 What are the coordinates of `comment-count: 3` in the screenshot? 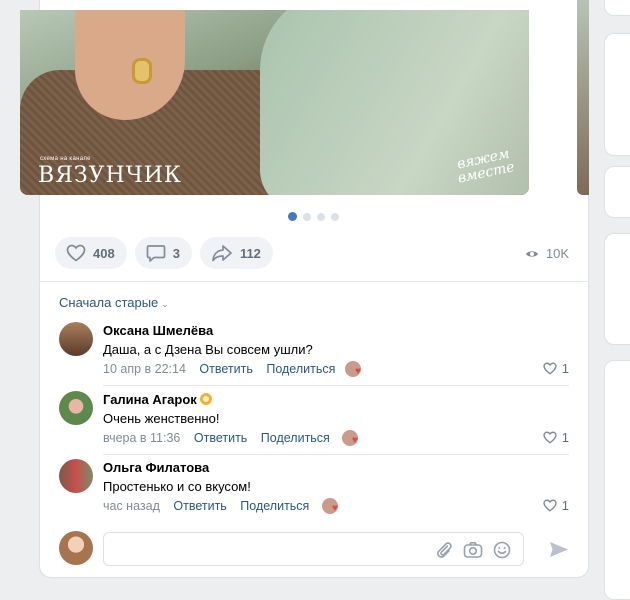 It's located at (176, 253).